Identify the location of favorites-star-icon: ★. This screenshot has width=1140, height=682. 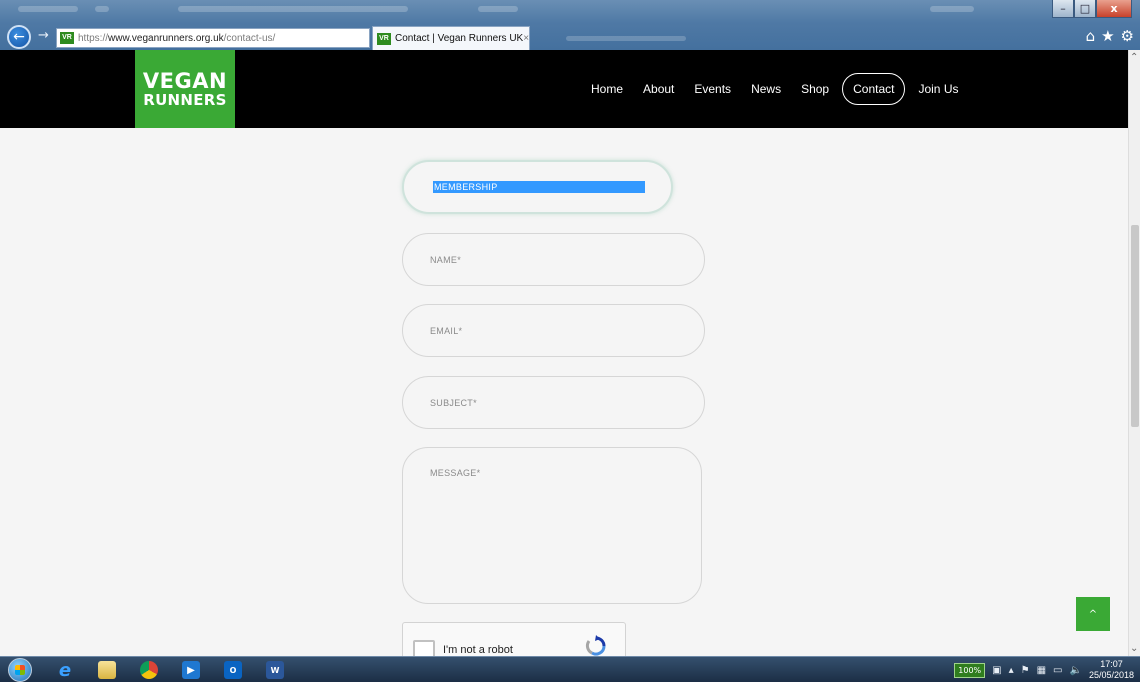
(1107, 36).